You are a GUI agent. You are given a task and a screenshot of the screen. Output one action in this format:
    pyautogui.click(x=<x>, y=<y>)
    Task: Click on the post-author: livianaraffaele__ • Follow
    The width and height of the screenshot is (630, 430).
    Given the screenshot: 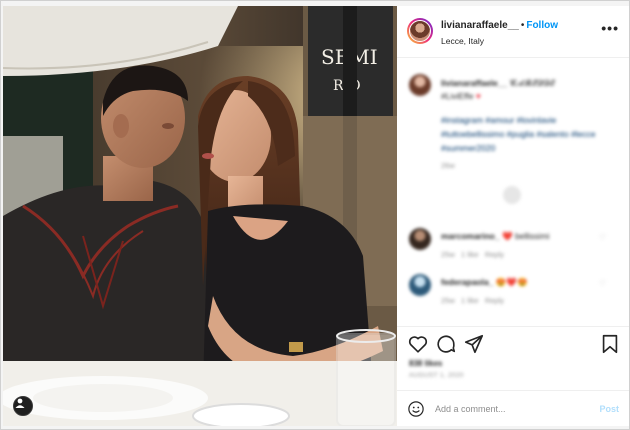 What is the action you would take?
    pyautogui.click(x=499, y=25)
    